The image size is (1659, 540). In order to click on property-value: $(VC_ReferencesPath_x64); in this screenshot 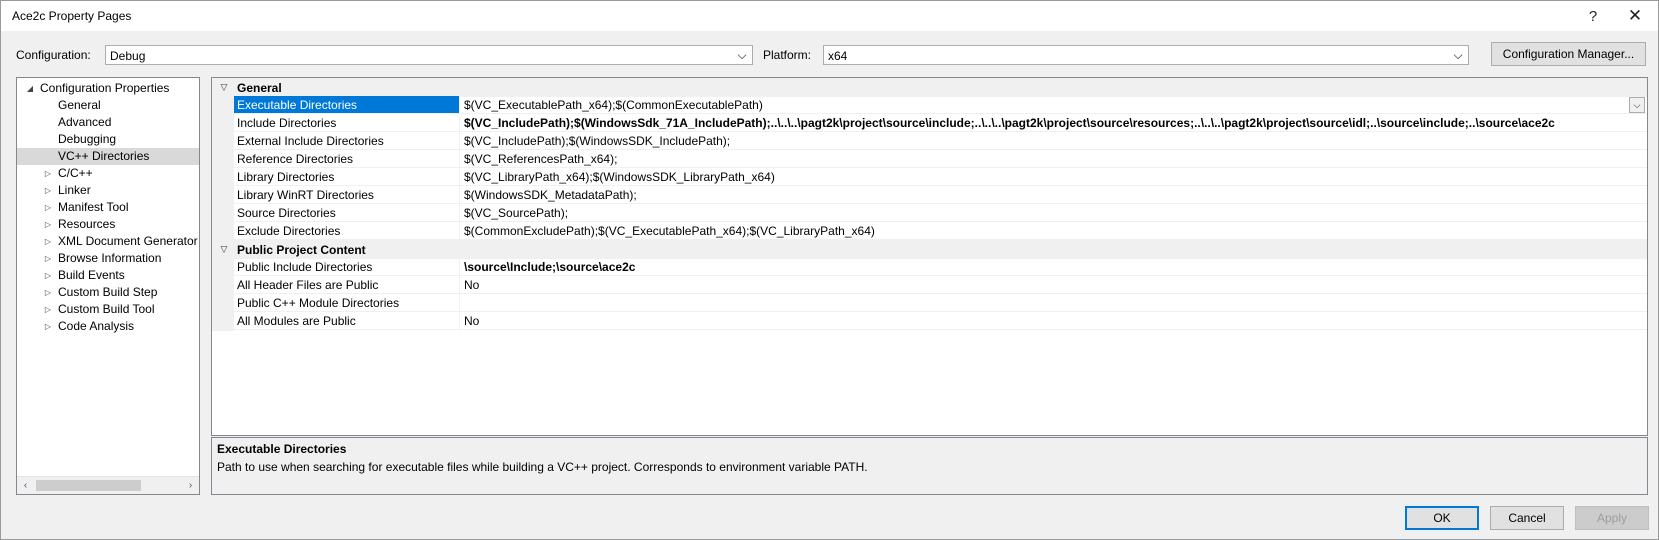, I will do `click(1053, 159)`.